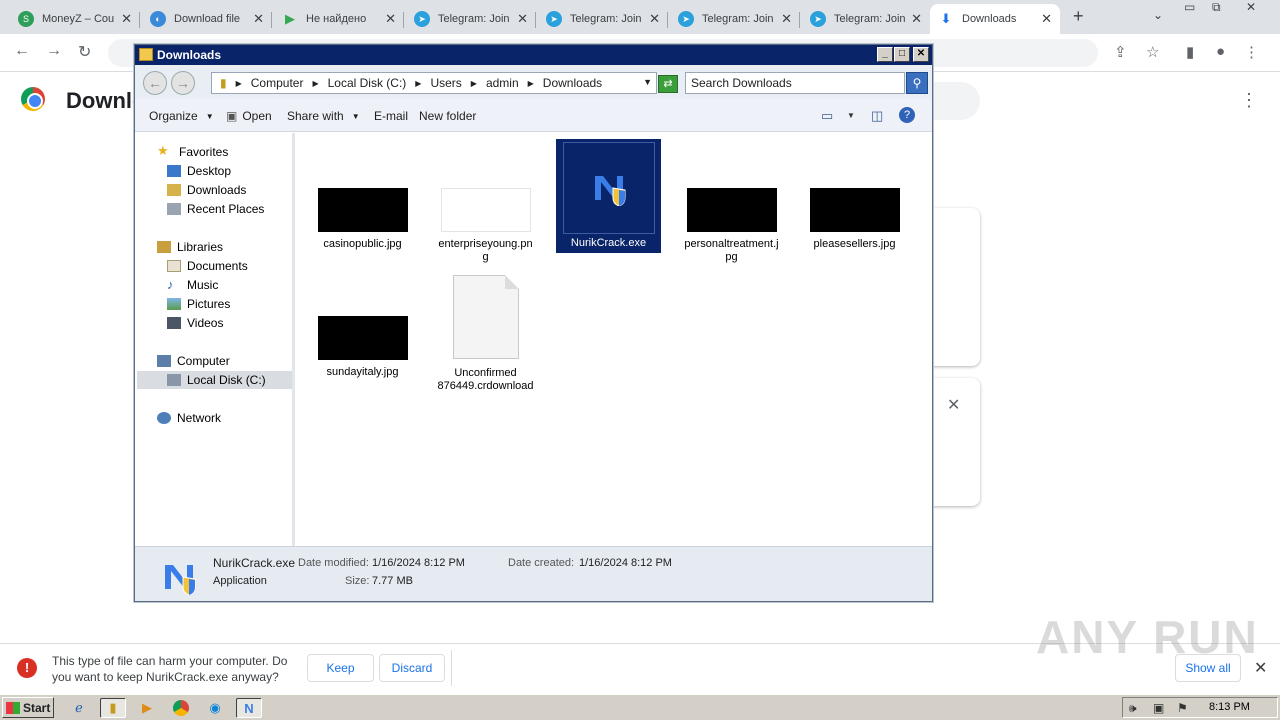  Describe the element at coordinates (28, 707) in the screenshot. I see `start-button: Start` at that location.